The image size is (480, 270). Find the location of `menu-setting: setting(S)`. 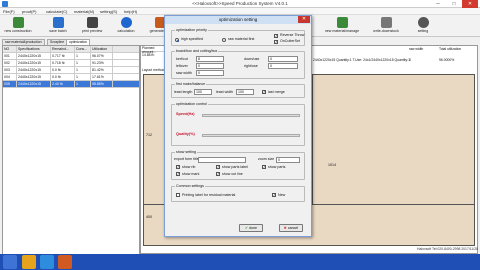

menu-setting: setting(S) is located at coordinates (108, 11).